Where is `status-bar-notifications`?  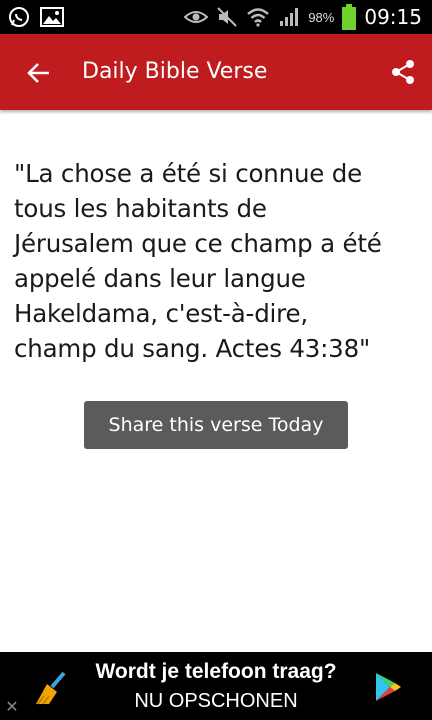 status-bar-notifications is located at coordinates (36, 17).